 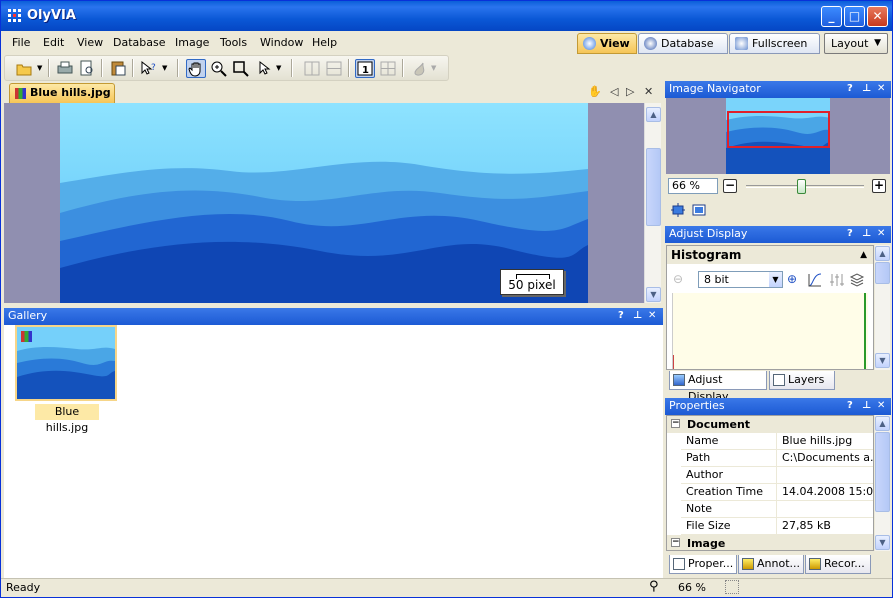 I want to click on adjust-pin-button: ⊥, so click(x=866, y=234).